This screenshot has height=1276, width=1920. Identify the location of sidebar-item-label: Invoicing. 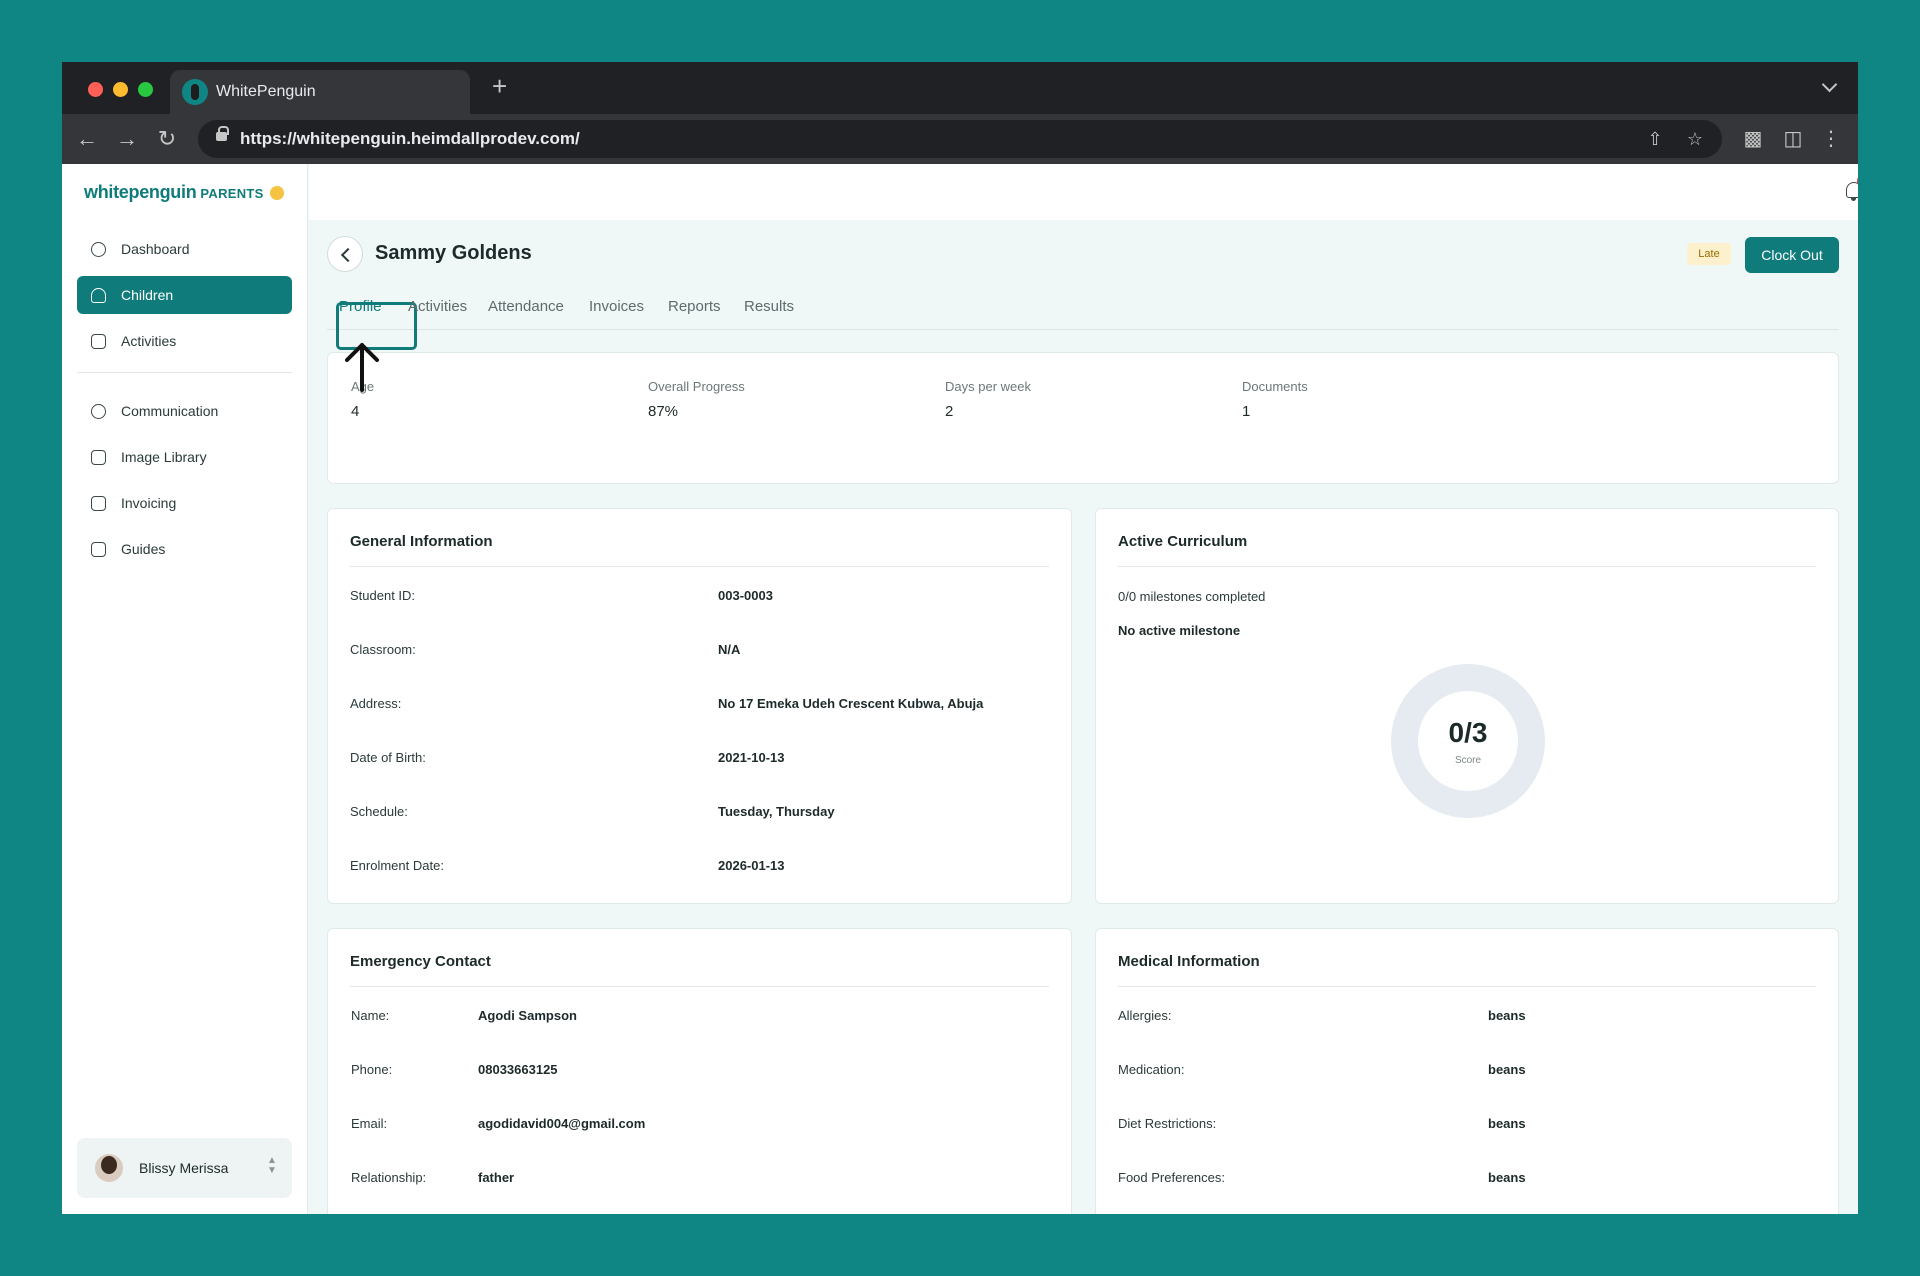
(149, 503).